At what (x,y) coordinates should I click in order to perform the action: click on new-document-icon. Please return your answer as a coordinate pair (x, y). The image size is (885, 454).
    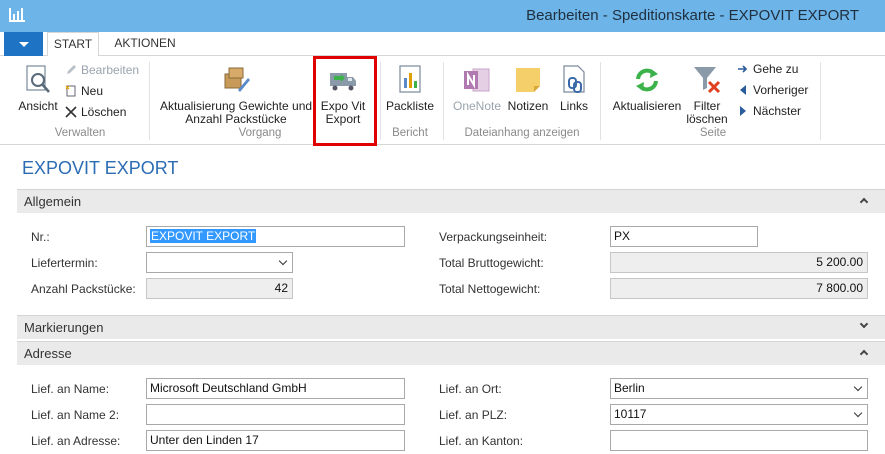
    Looking at the image, I should click on (70, 91).